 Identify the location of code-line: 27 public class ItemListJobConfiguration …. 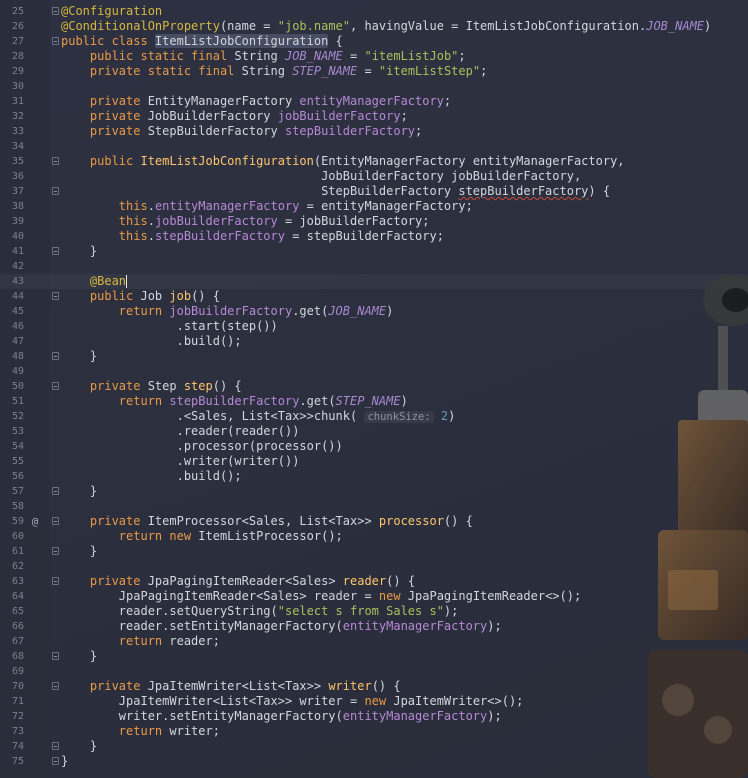
(374, 41).